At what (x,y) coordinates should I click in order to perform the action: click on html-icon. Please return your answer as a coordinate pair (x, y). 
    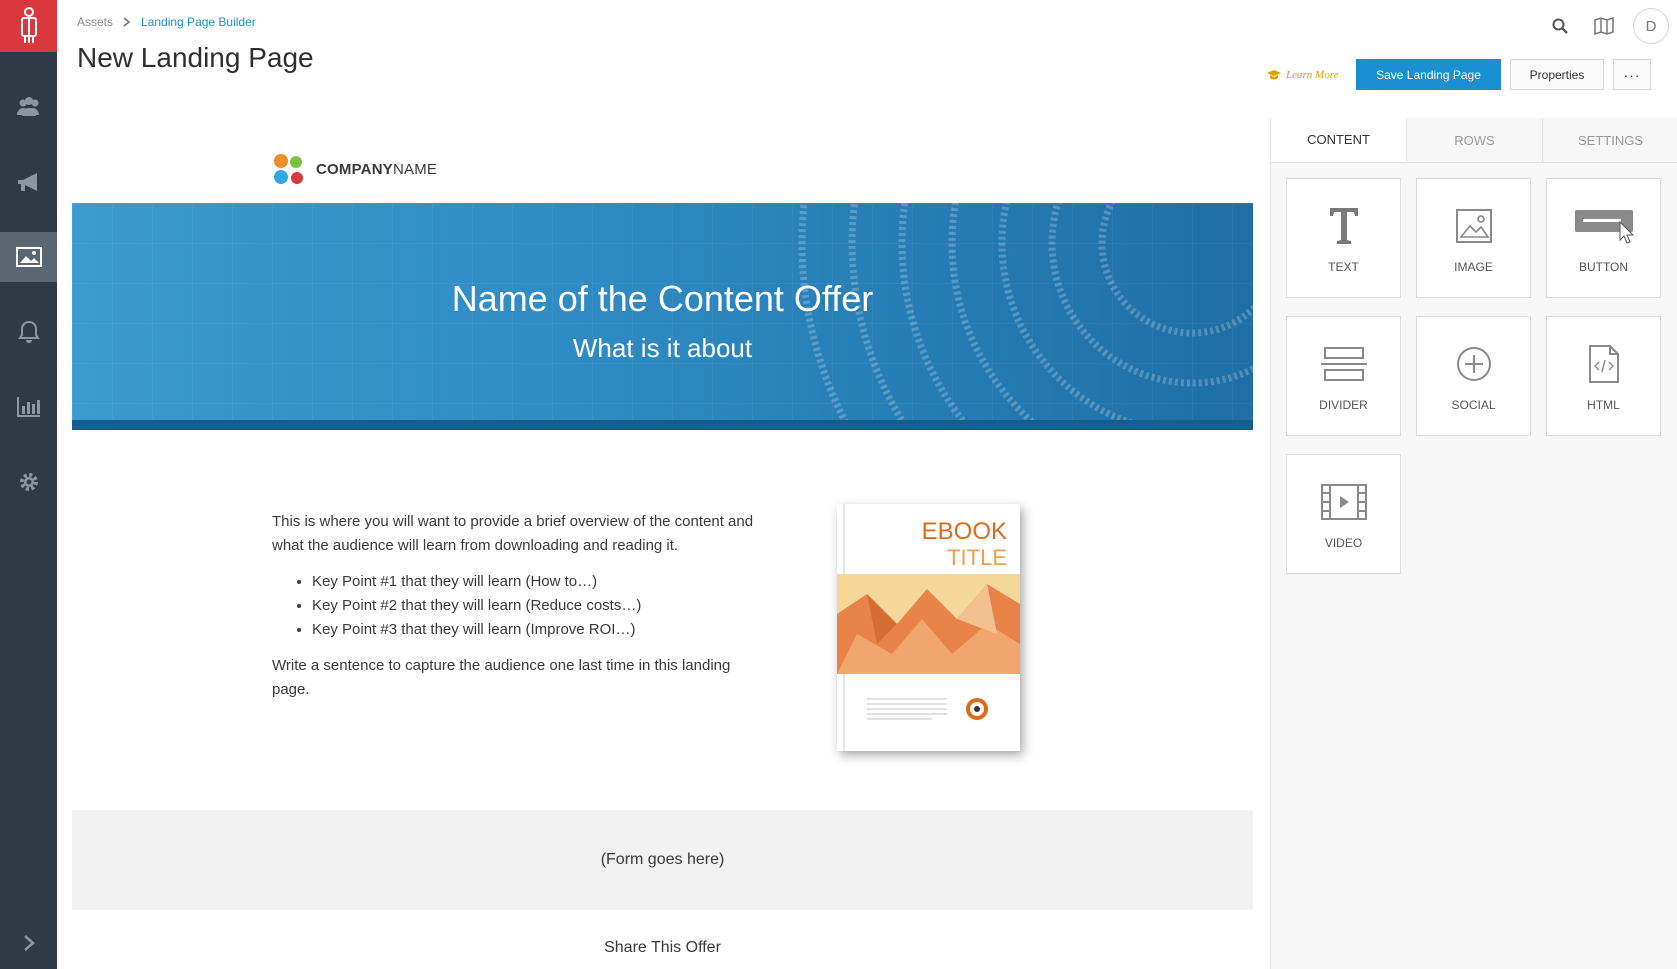
    Looking at the image, I should click on (1604, 364).